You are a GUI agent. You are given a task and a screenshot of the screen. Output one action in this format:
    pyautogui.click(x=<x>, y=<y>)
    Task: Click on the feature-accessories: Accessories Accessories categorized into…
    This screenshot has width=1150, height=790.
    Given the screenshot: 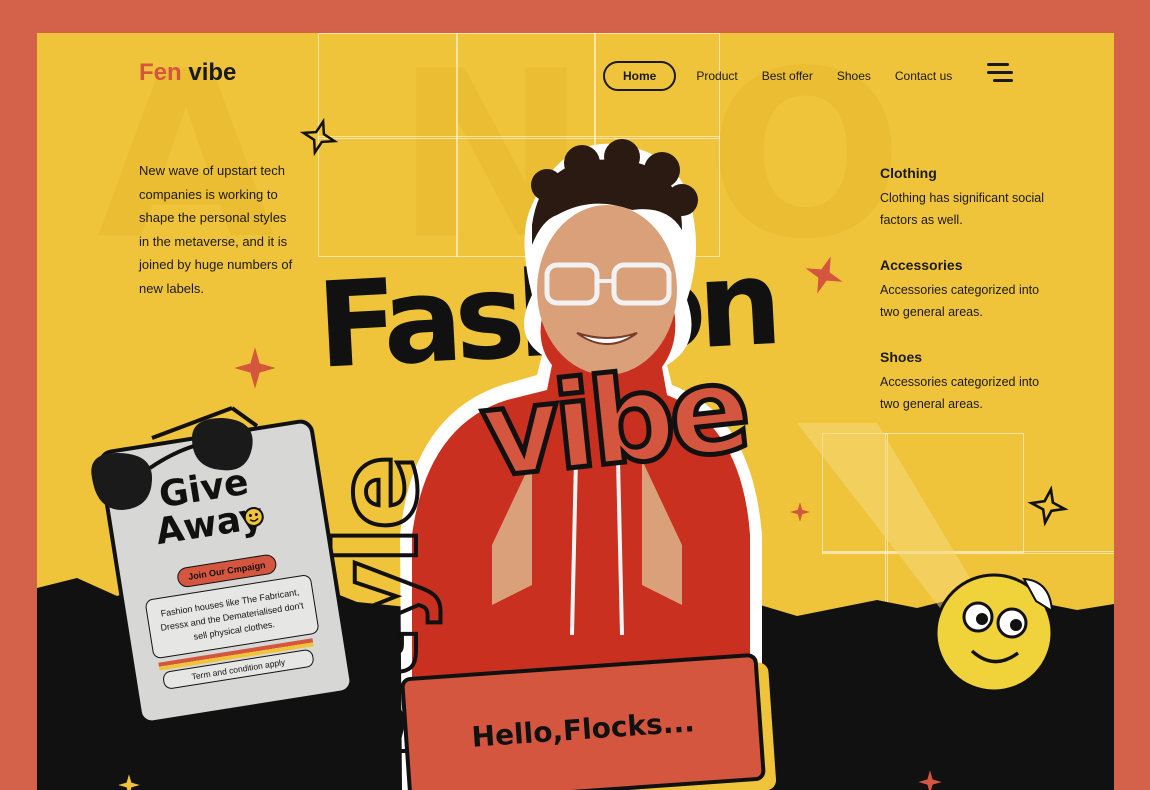 What is the action you would take?
    pyautogui.click(x=965, y=290)
    